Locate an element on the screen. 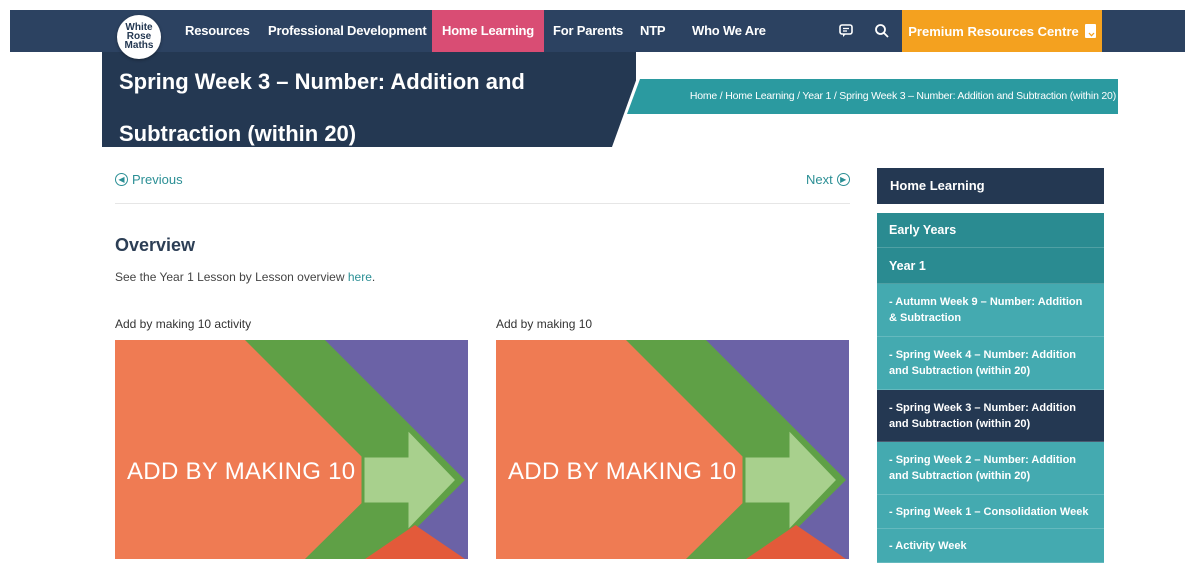 The width and height of the screenshot is (1197, 563). white-rose-maths-logo: White Rose Maths is located at coordinates (139, 37).